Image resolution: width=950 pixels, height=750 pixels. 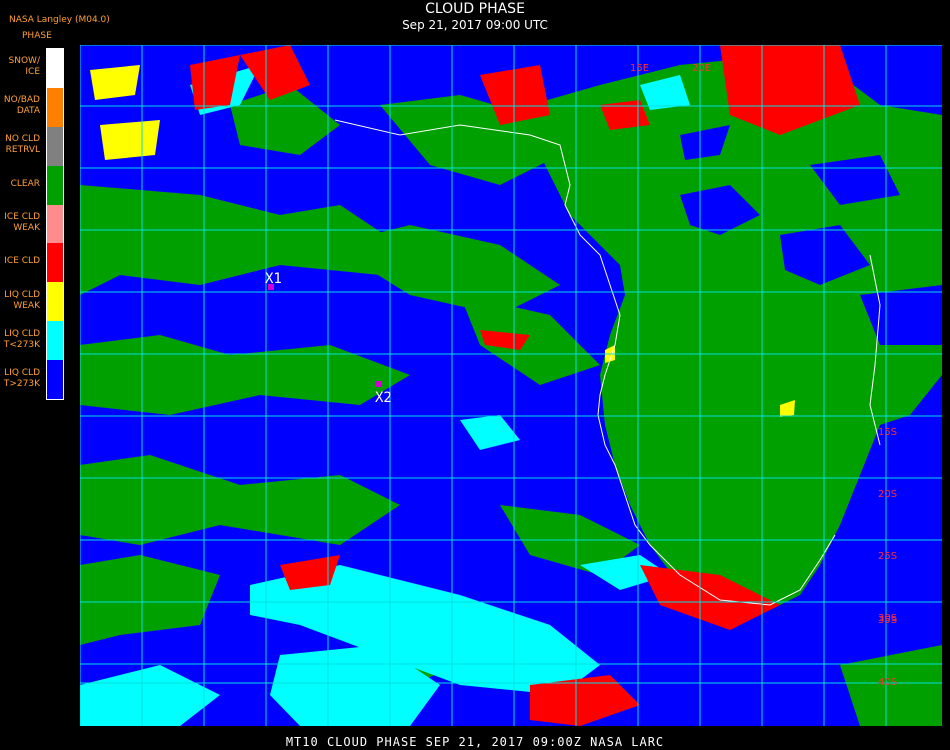 I want to click on latitude-label: 25S, so click(x=887, y=556).